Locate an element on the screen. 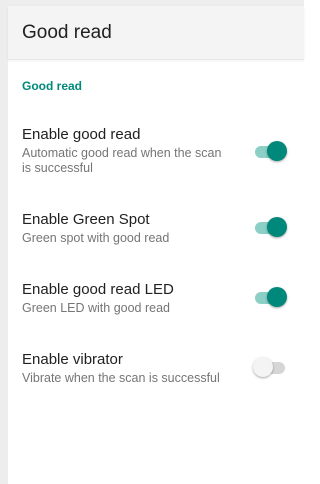 The height and width of the screenshot is (484, 320). pref-summary: Vibrate when the scan is successful is located at coordinates (121, 378).